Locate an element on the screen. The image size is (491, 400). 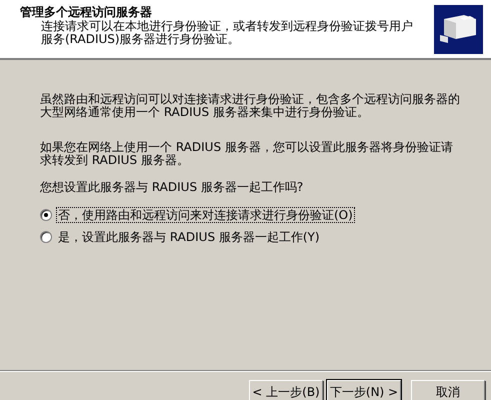
wizard-subtitle: 连接请求可以在本地进行身份验证，或者转发到远程身份验证拨号用户服务(RADIUS)服务器进行身份验证。 is located at coordinates (227, 33).